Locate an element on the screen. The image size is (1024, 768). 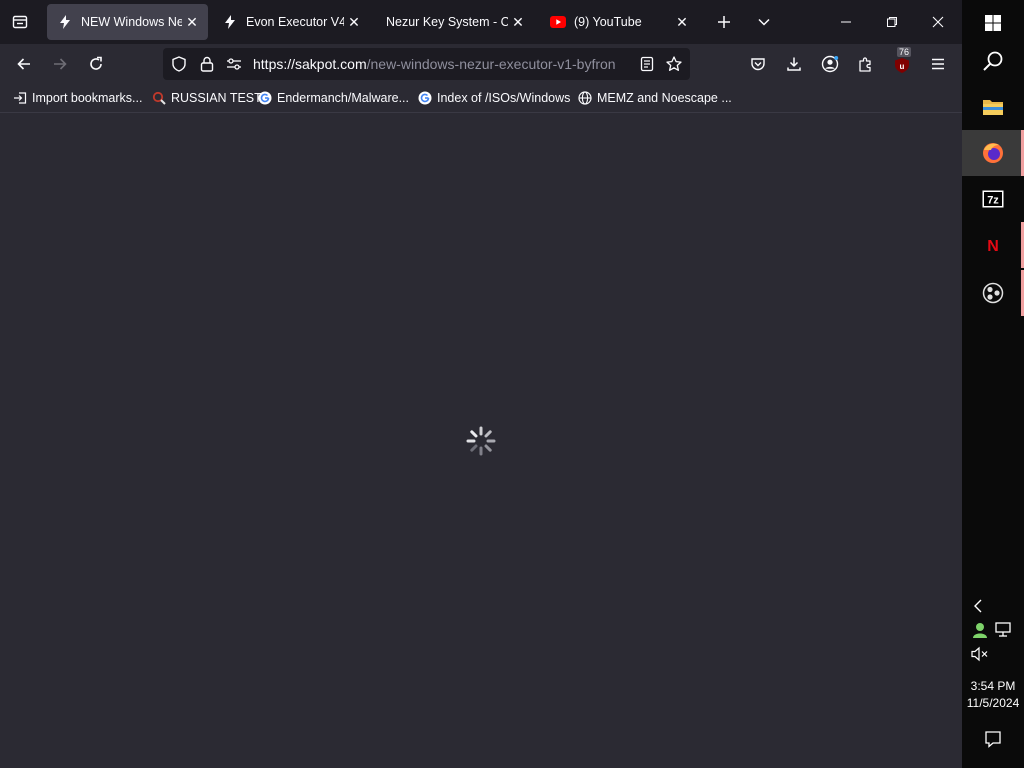
new-tab-button is located at coordinates (724, 22).